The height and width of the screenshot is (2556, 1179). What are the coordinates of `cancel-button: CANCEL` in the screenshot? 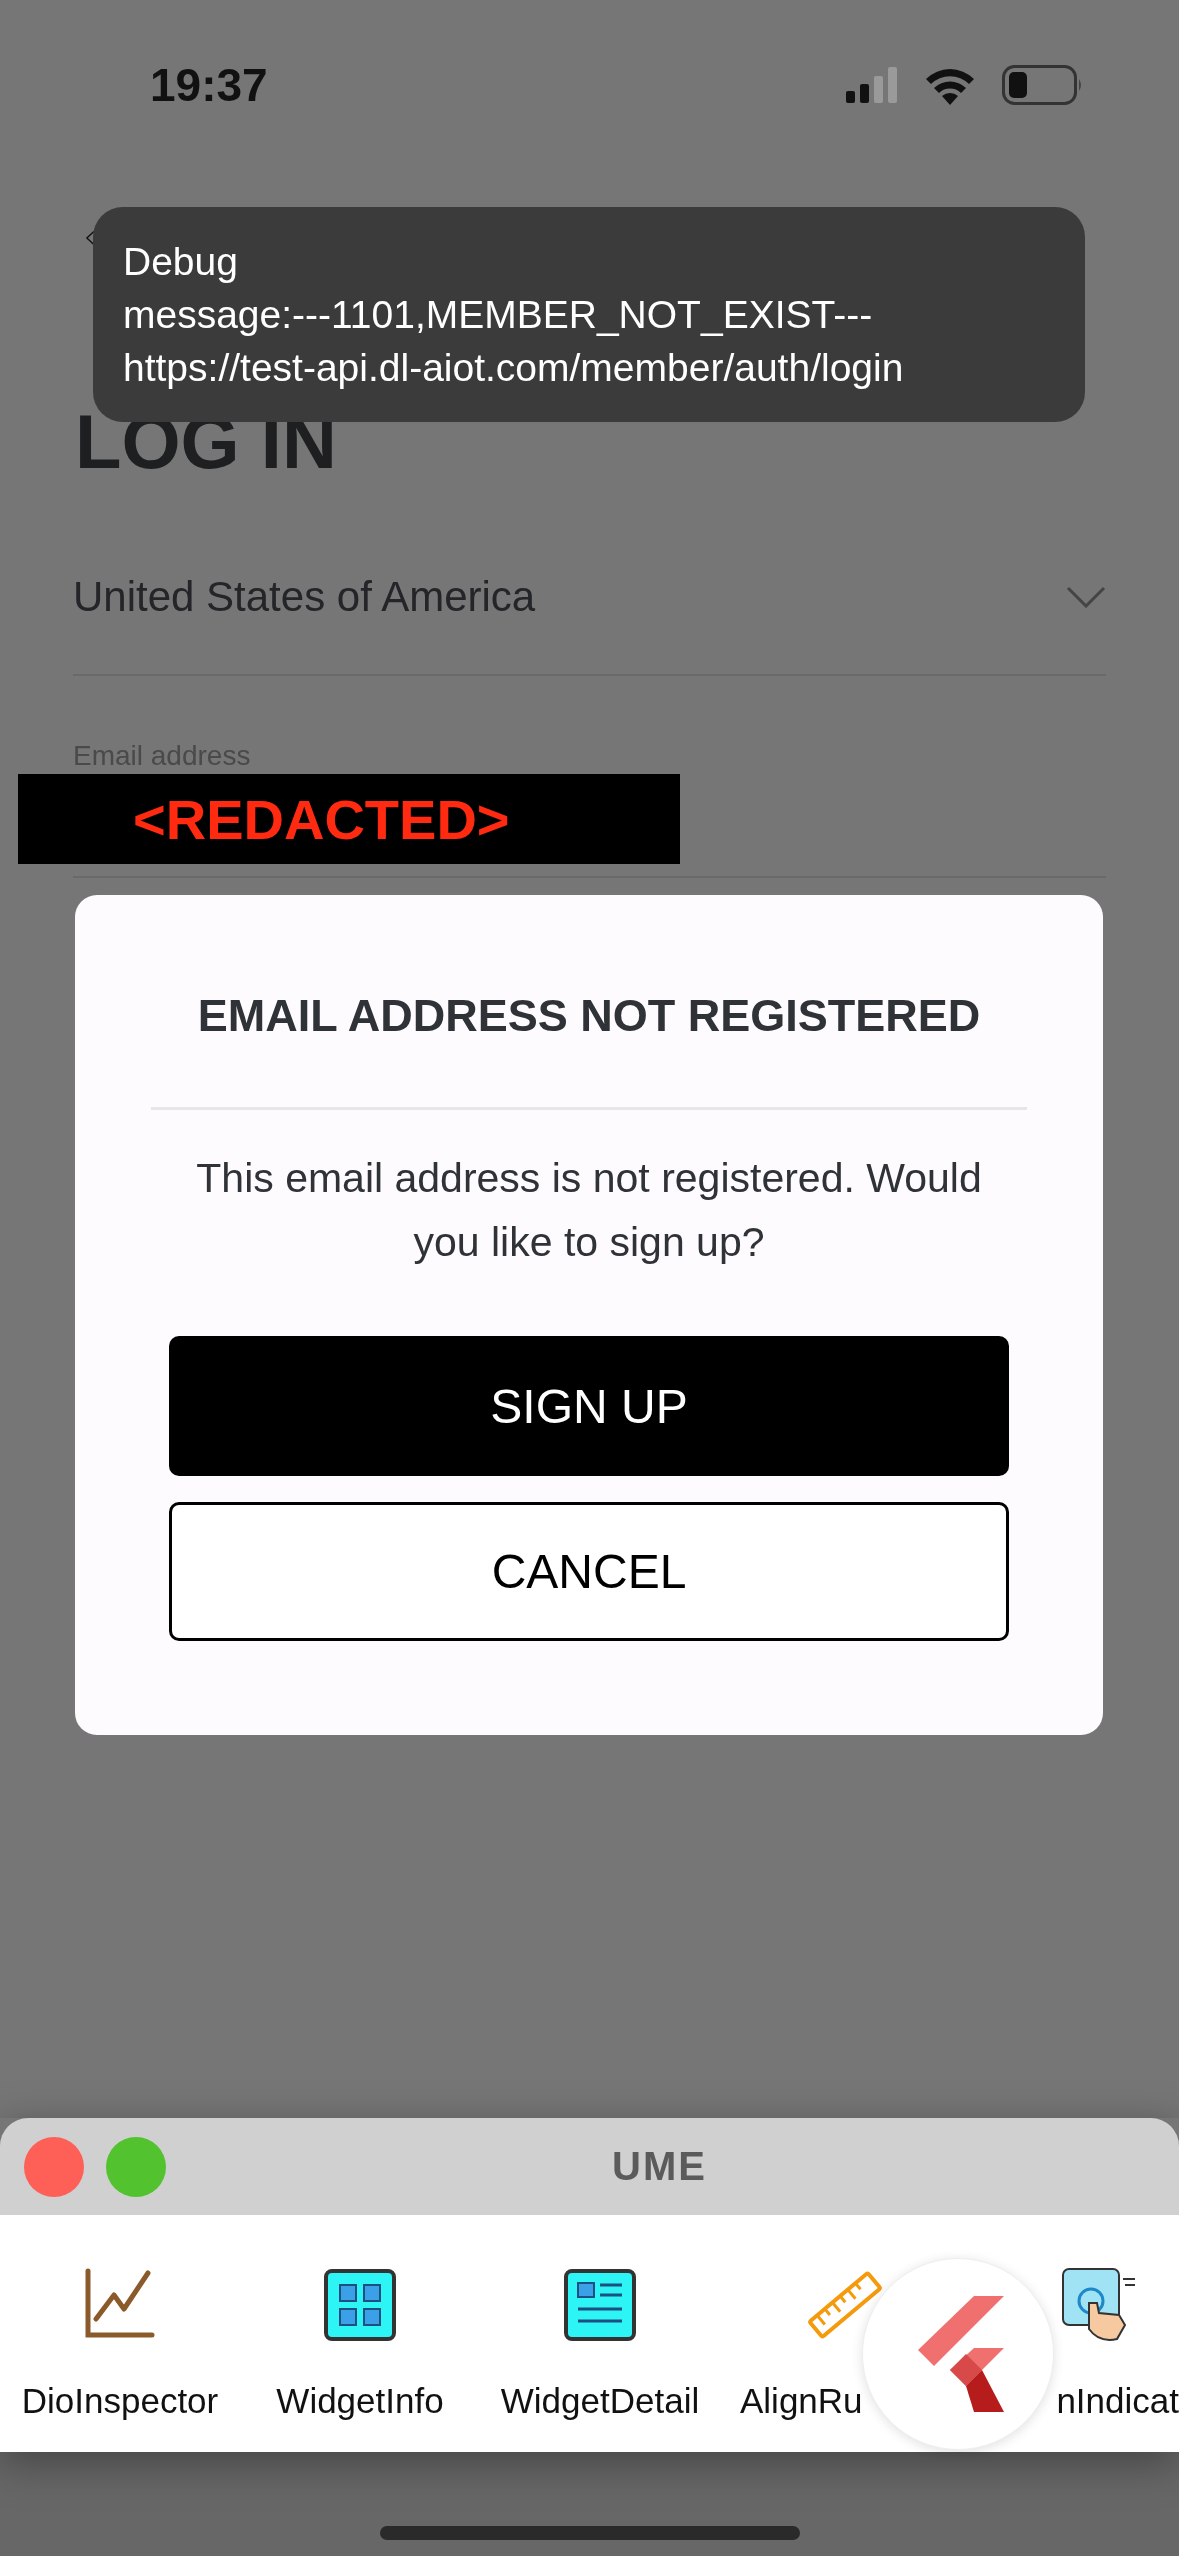 It's located at (589, 1571).